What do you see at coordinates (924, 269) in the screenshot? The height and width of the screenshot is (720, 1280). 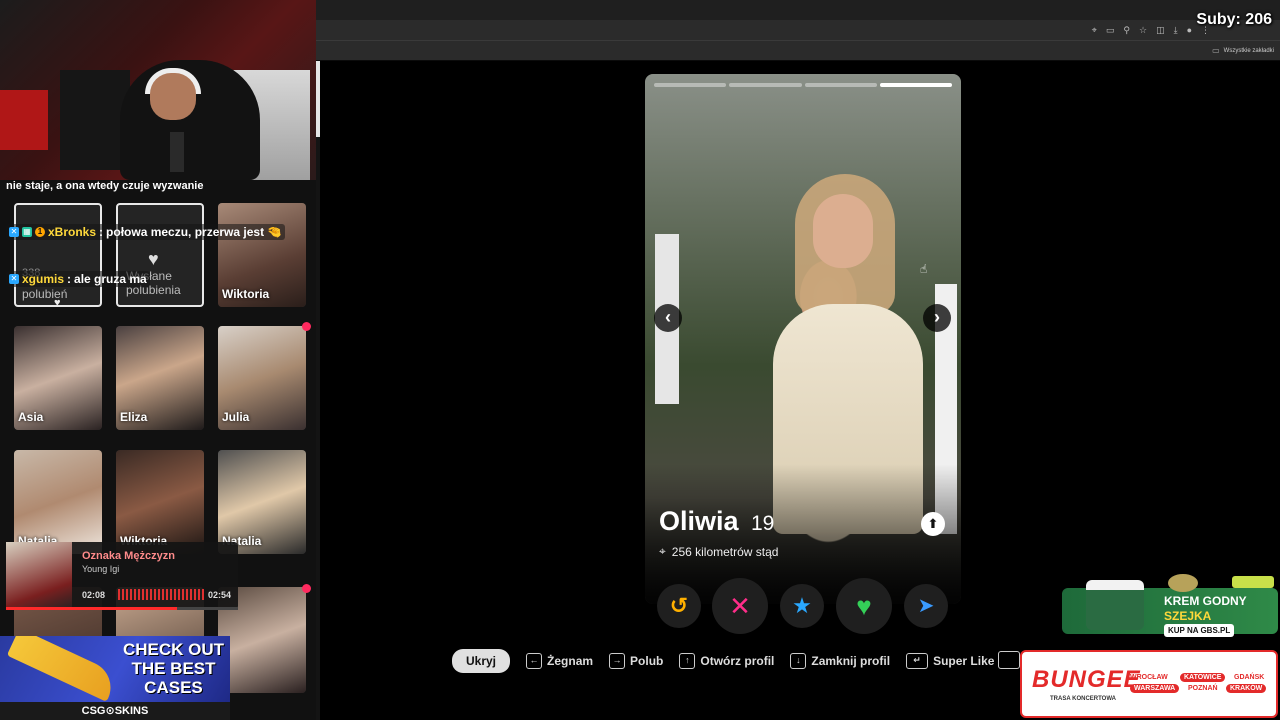 I see `mouse-cursor-icon: ☝` at bounding box center [924, 269].